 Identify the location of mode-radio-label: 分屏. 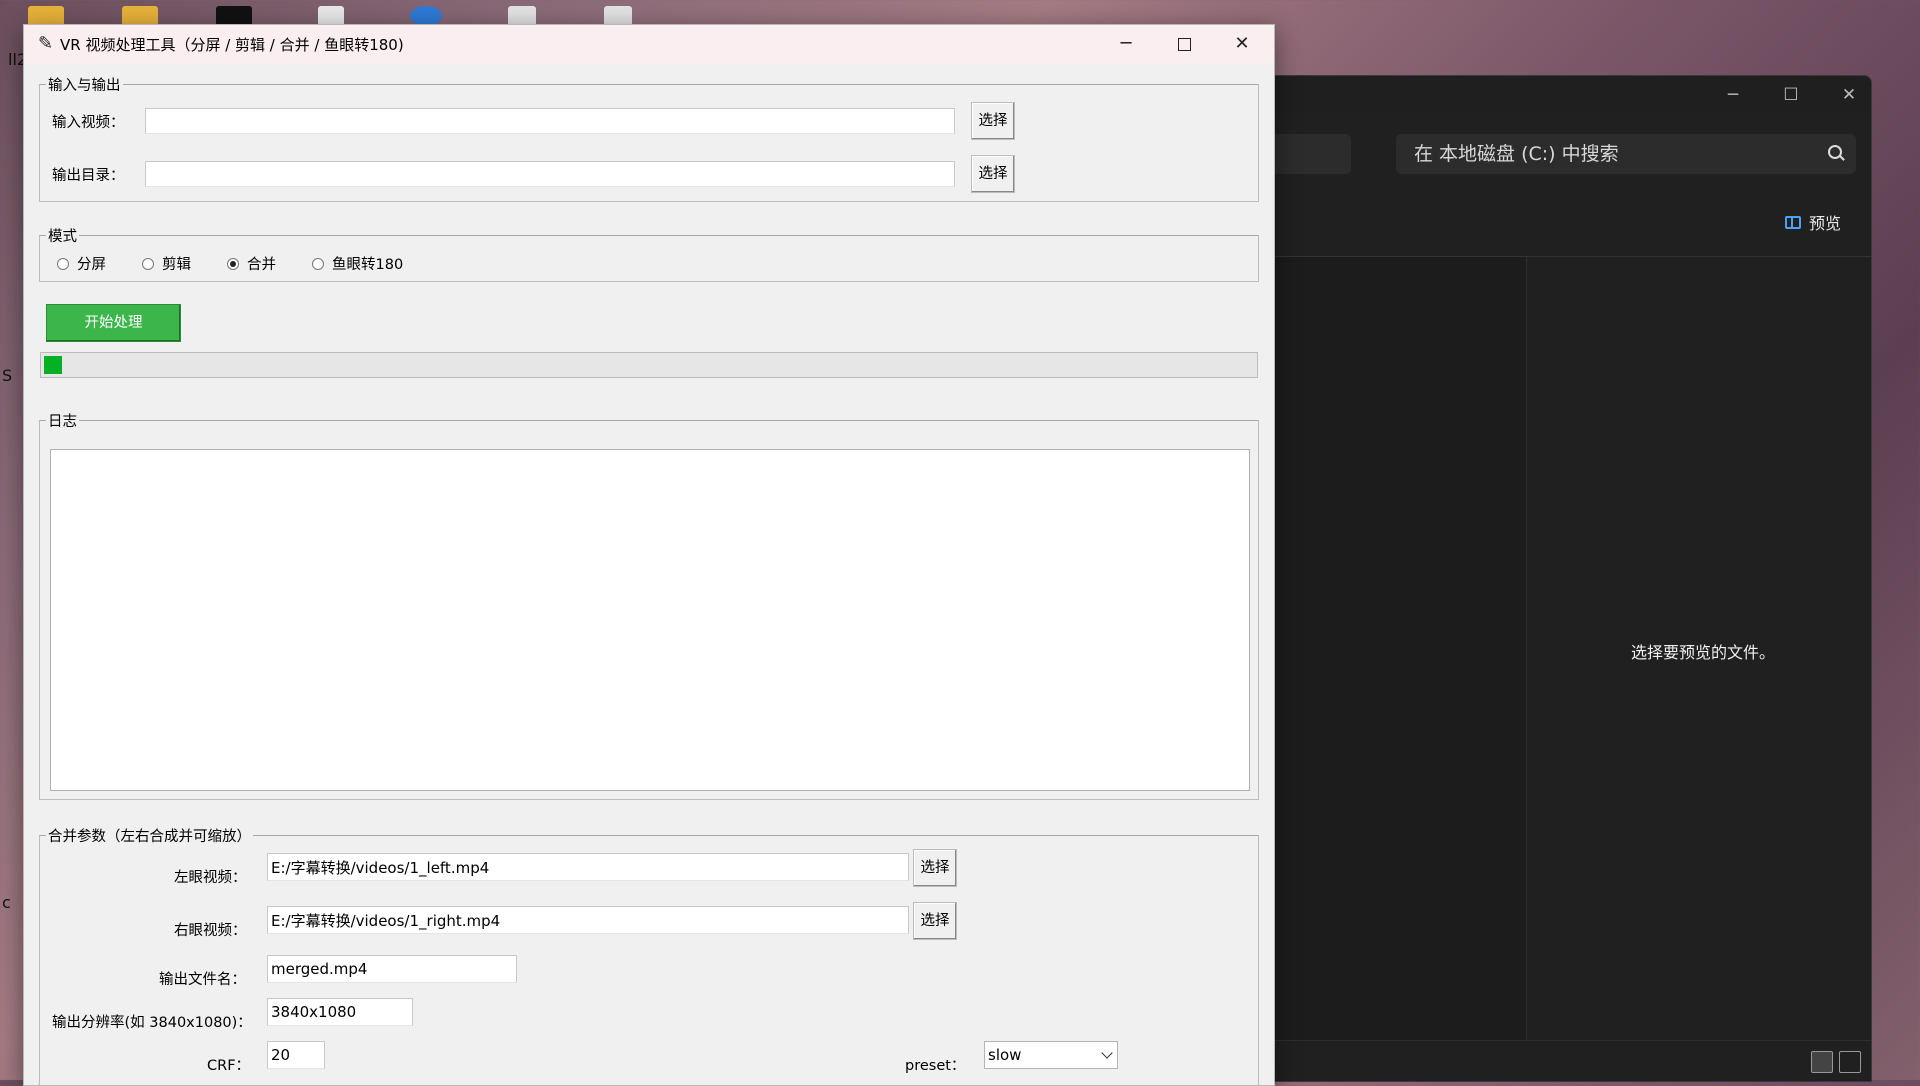
(91, 265).